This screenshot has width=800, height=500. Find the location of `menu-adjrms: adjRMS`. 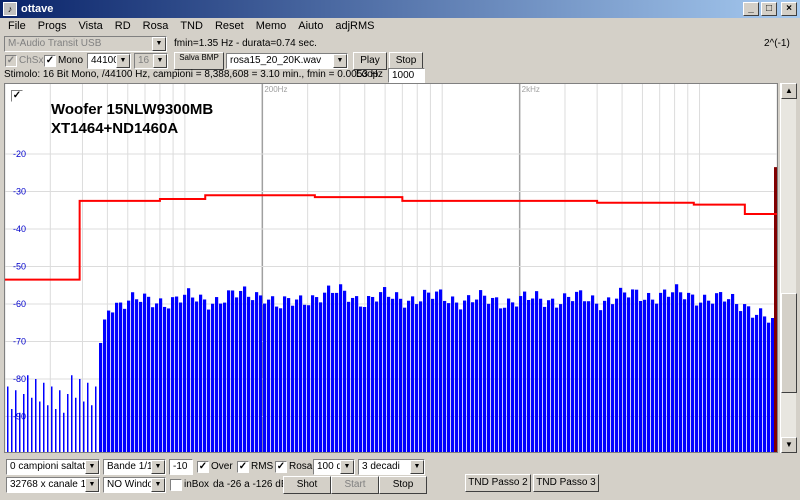

menu-adjrms: adjRMS is located at coordinates (354, 26).